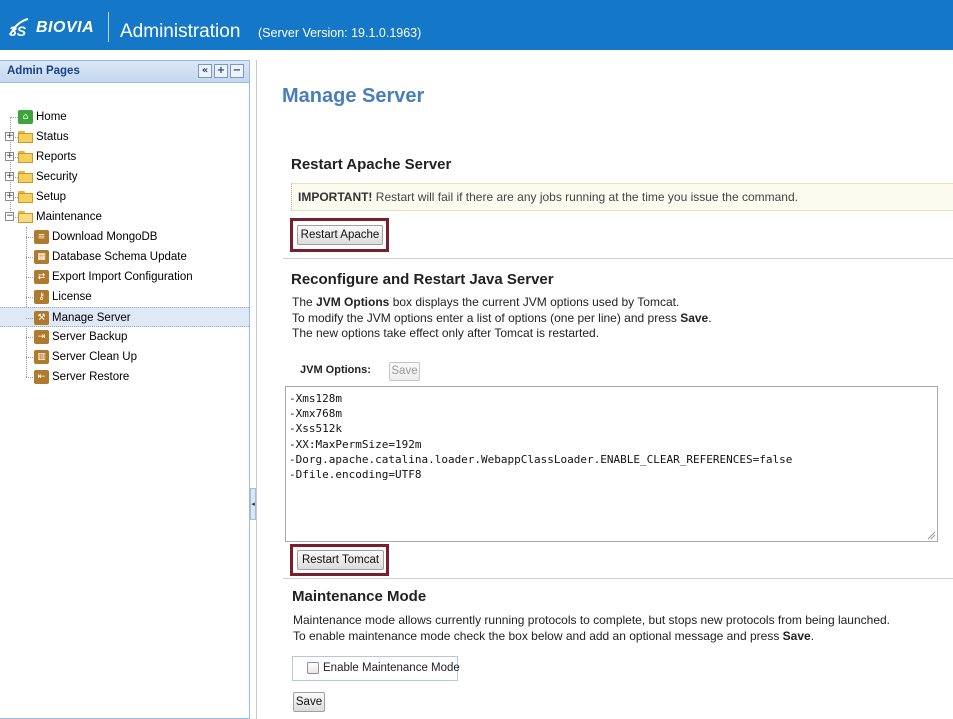 The width and height of the screenshot is (953, 719). What do you see at coordinates (52, 137) in the screenshot?
I see `sidebar-item-label: Status` at bounding box center [52, 137].